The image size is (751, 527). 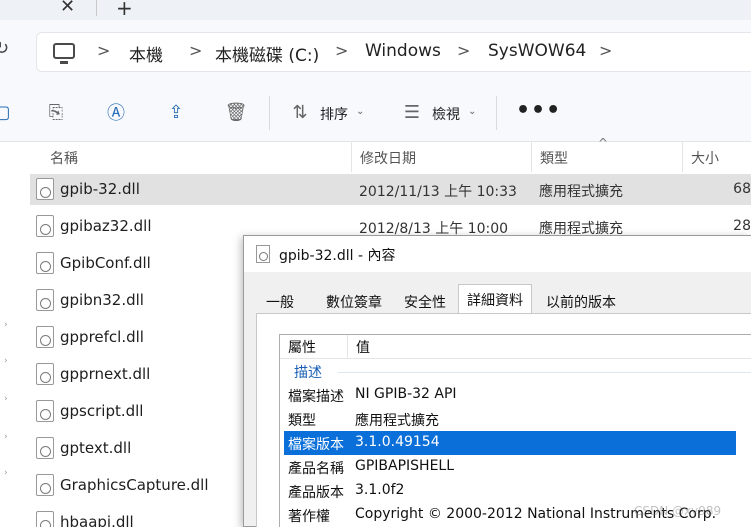 I want to click on tab-previous-versions: 以前的版本, so click(x=581, y=302).